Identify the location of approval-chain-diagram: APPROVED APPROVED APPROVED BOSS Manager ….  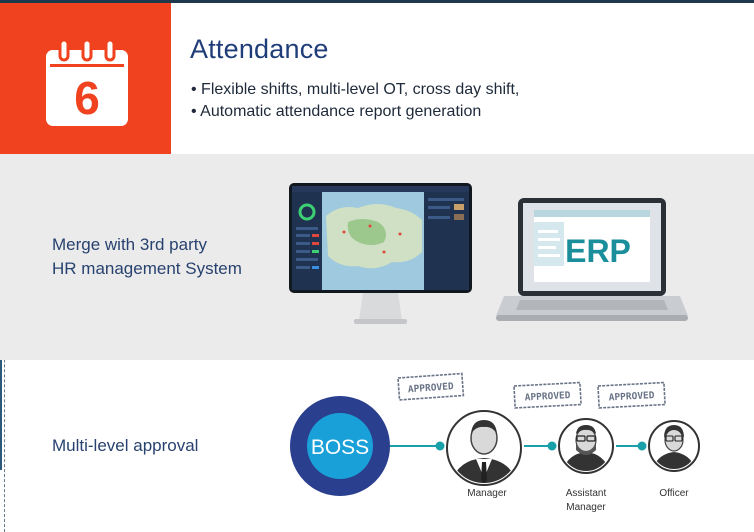
(495, 442).